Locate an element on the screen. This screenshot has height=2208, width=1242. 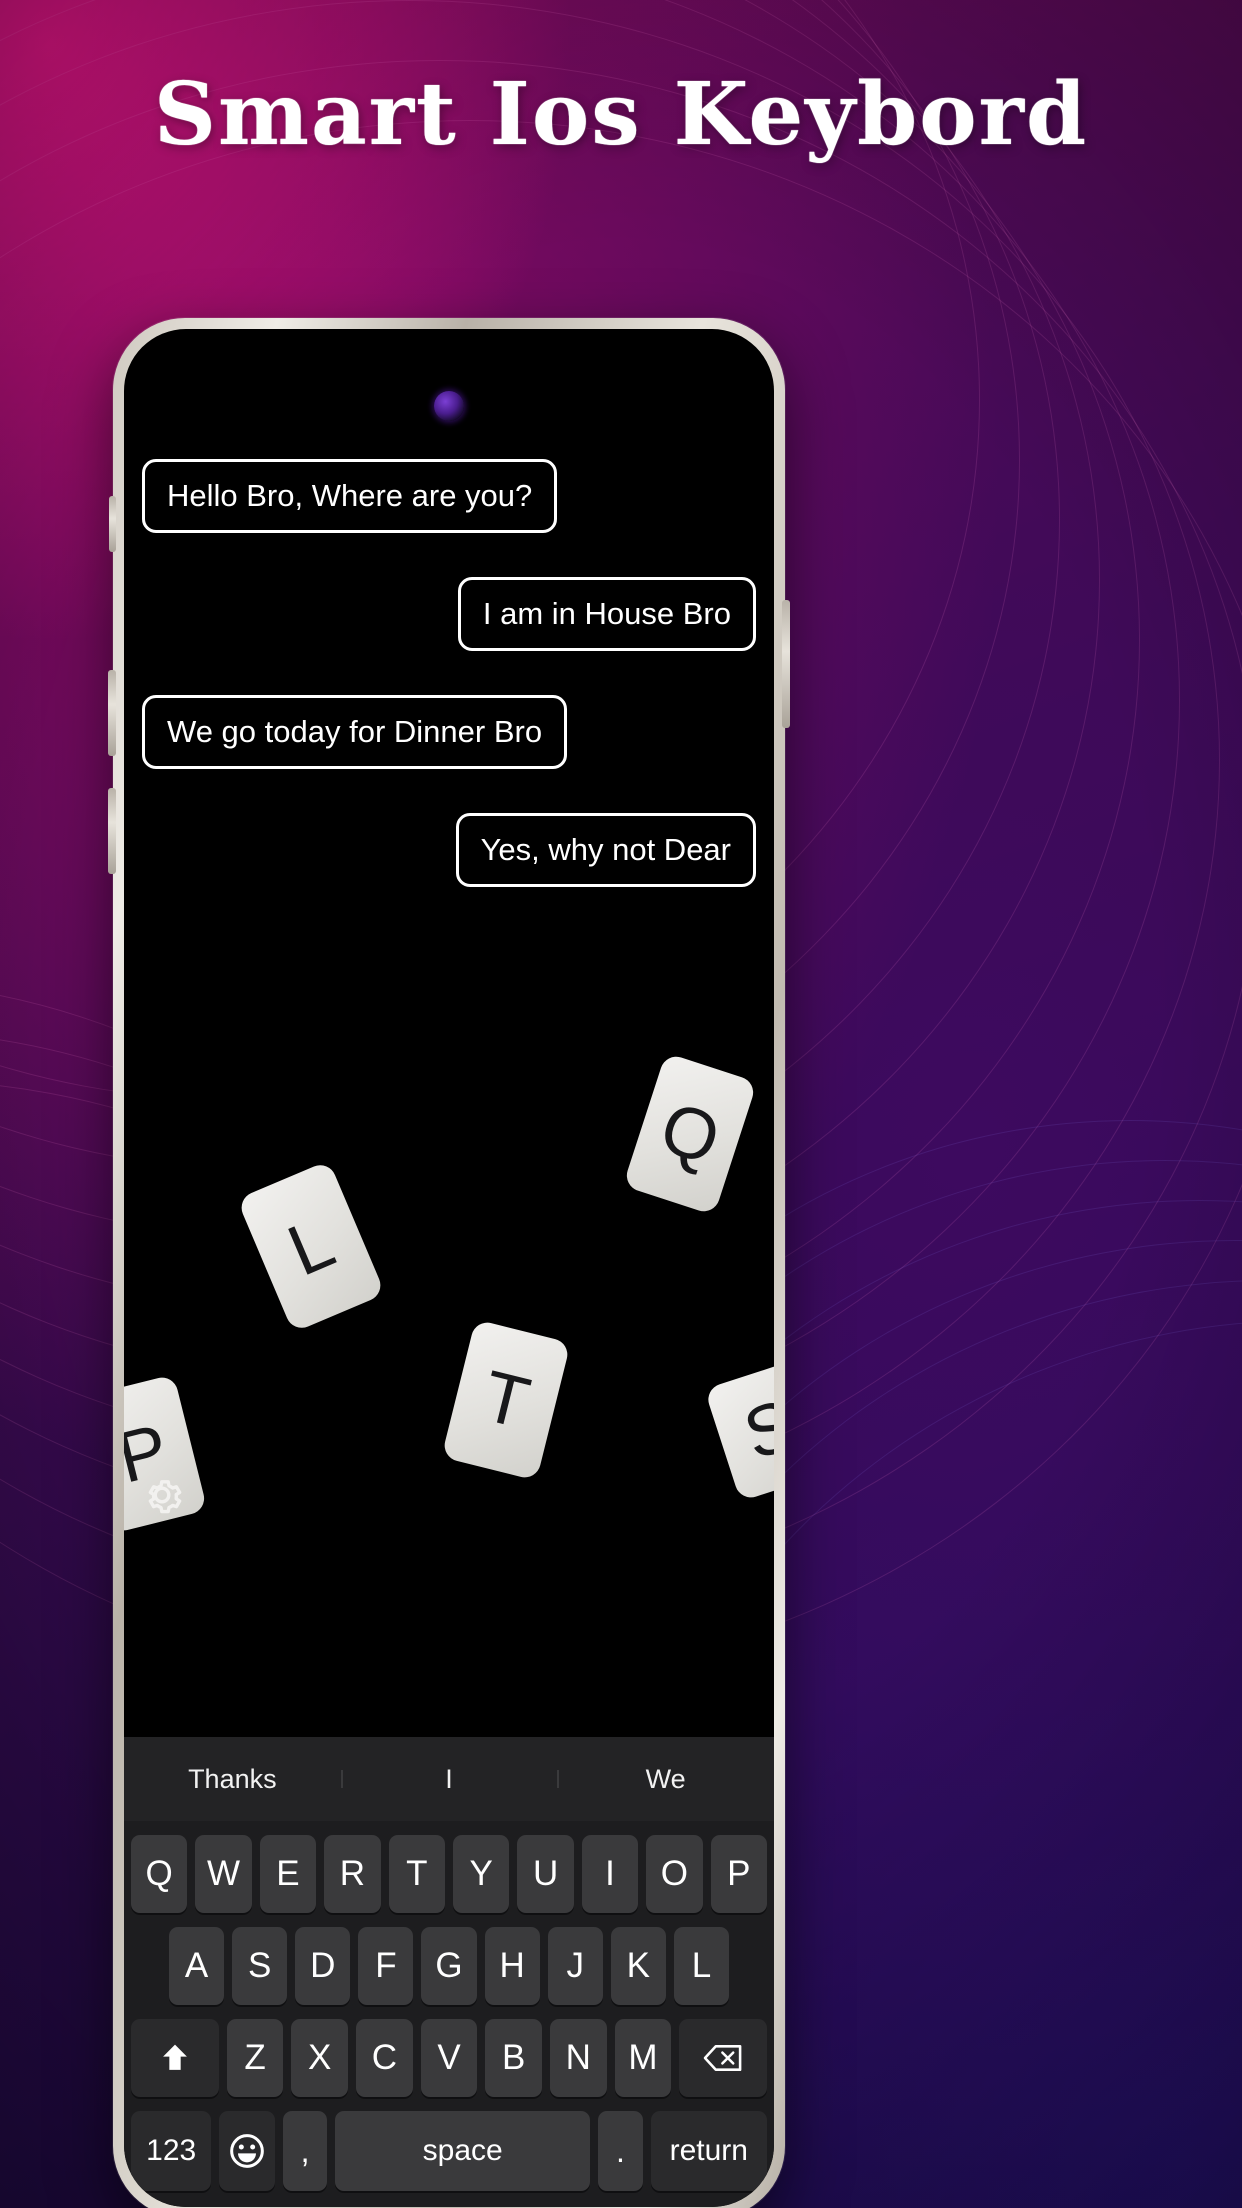
emoji-icon is located at coordinates (247, 2151).